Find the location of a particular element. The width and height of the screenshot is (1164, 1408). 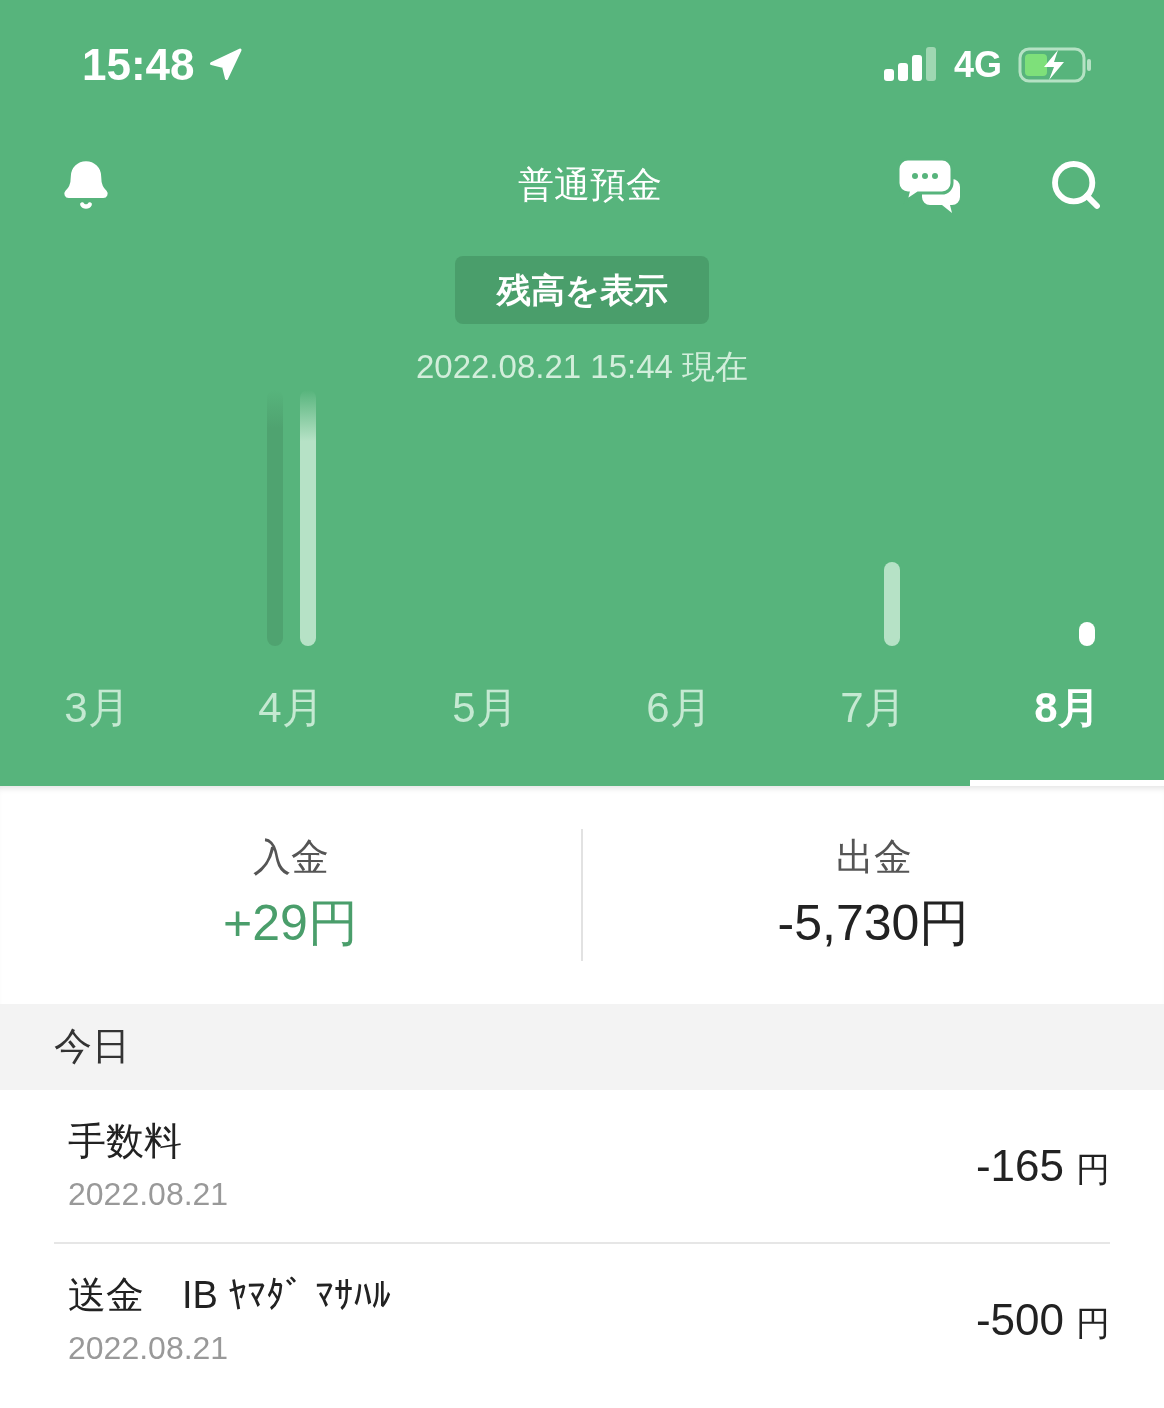

battery-charging-icon is located at coordinates (1055, 65).